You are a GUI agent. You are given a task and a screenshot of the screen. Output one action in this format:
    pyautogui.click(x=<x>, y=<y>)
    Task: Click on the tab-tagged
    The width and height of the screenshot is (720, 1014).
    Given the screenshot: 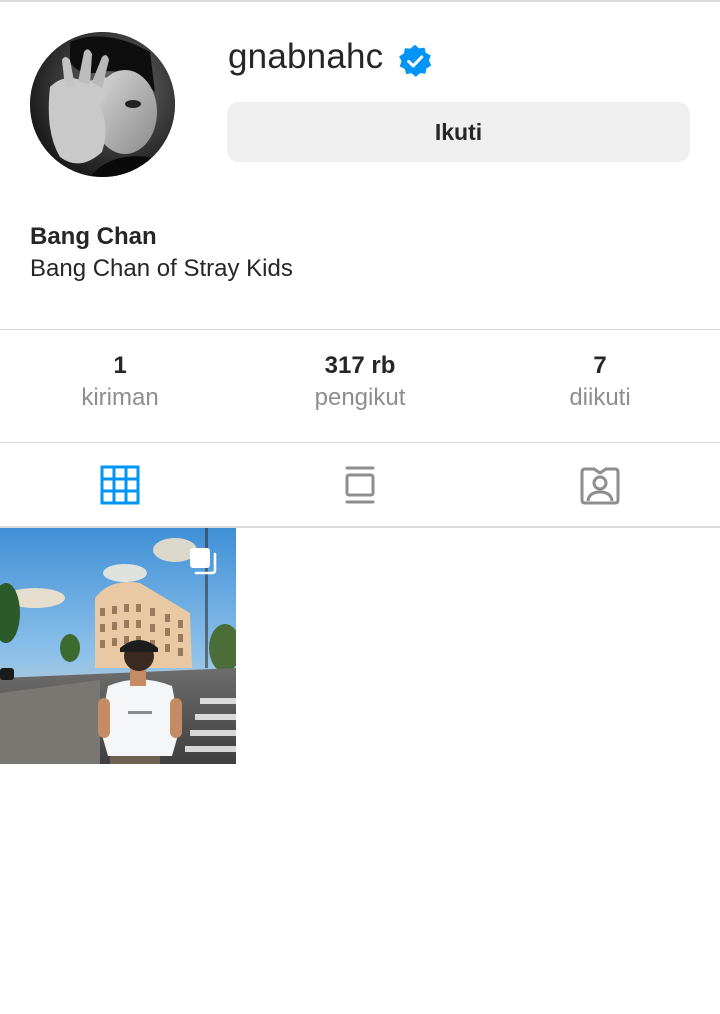 What is the action you would take?
    pyautogui.click(x=600, y=485)
    